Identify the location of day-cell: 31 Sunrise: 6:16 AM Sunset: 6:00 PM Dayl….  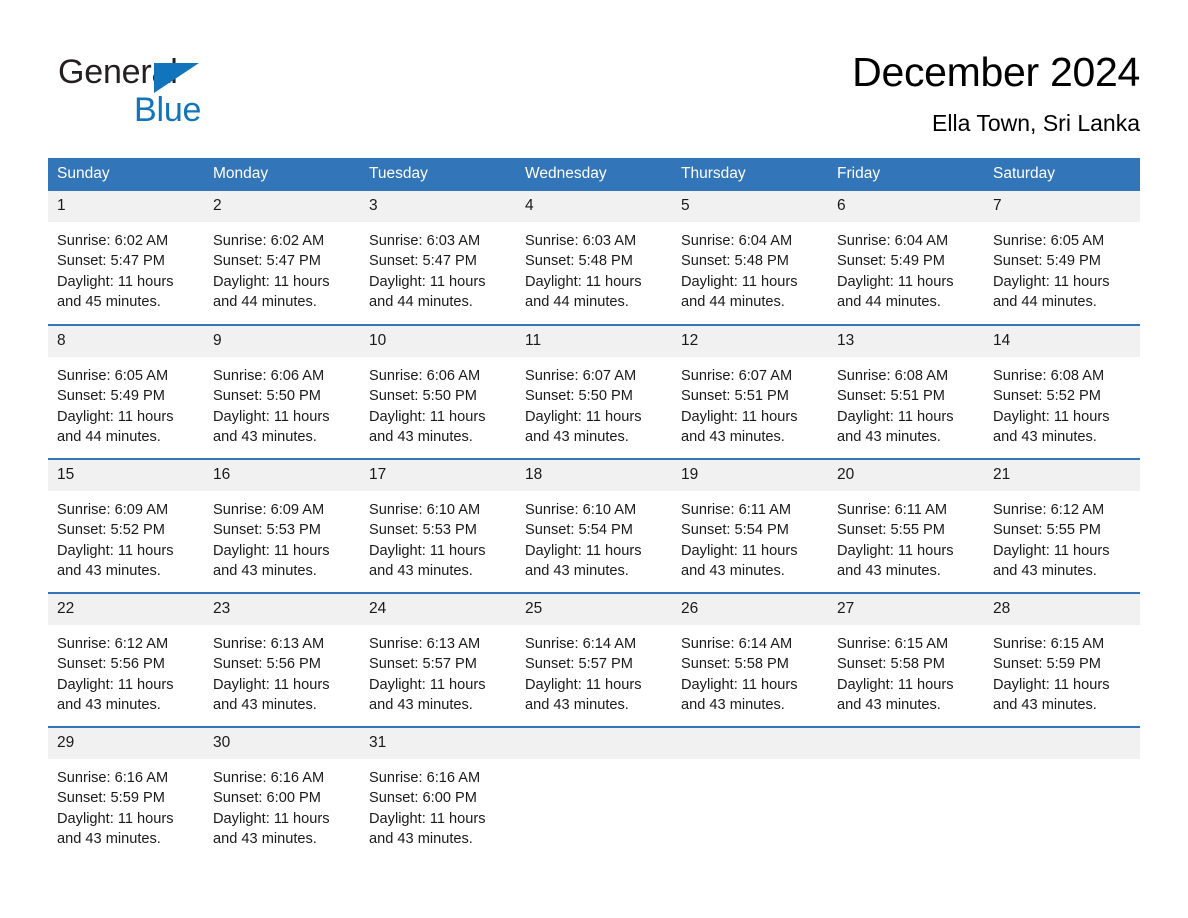
(438, 793).